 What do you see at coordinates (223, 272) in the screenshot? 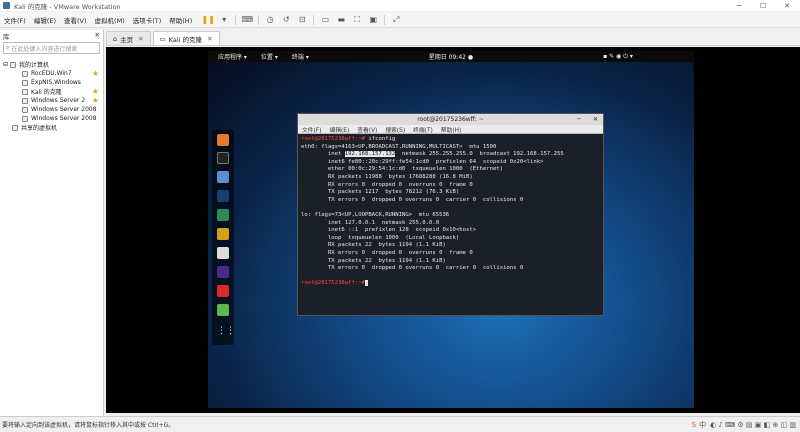
I see `beef-icon` at bounding box center [223, 272].